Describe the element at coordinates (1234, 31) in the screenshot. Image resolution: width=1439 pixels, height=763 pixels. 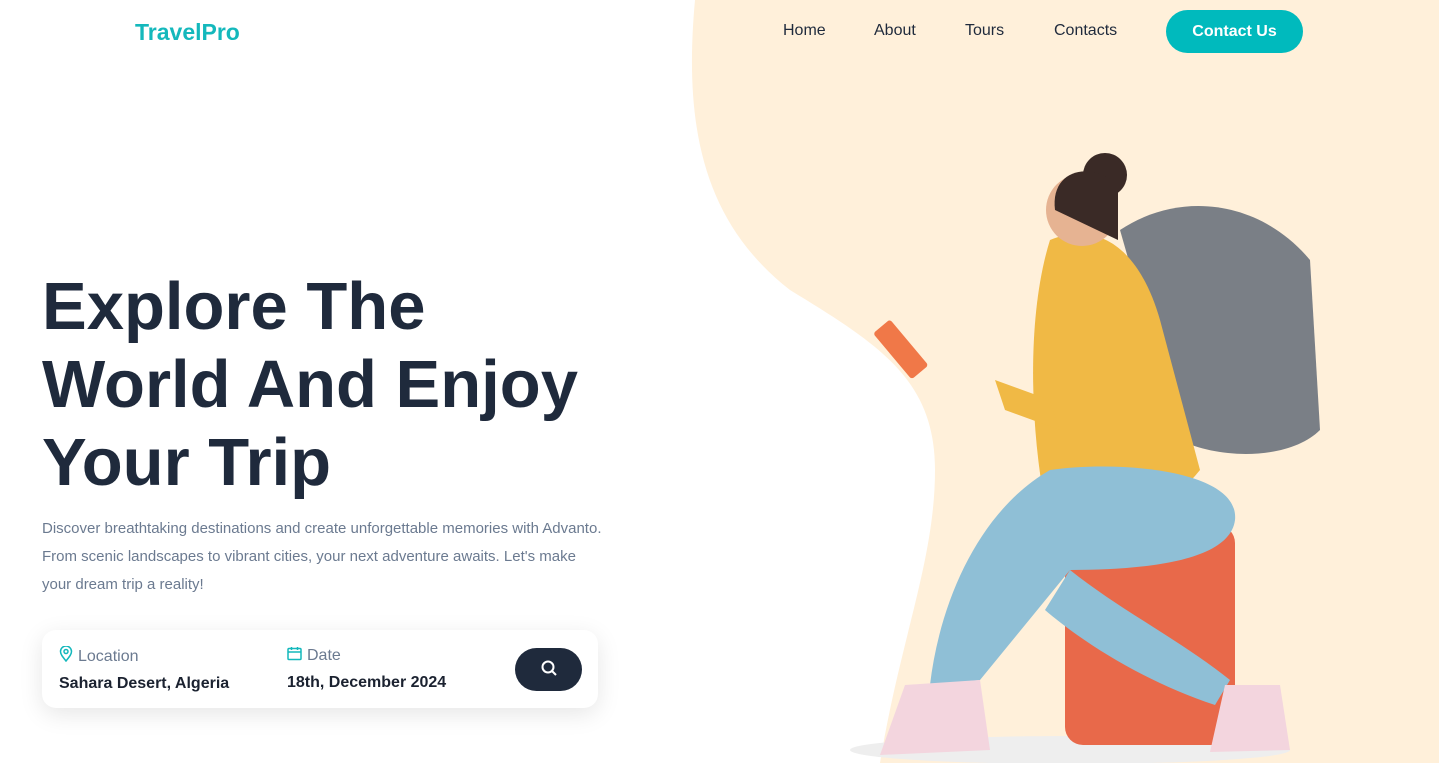
I see `contact-us-button: Contact Us` at that location.